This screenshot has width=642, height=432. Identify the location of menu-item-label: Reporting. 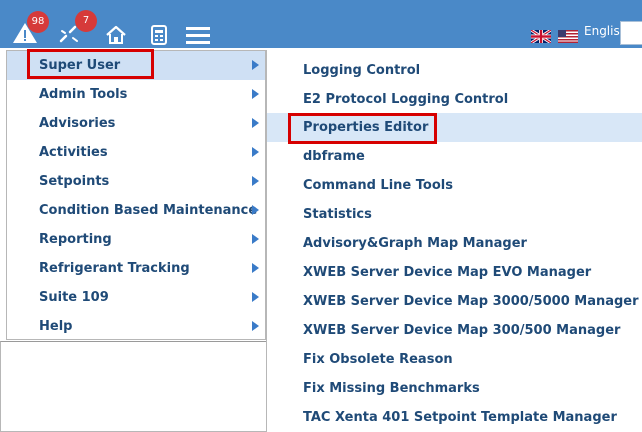
(75, 239).